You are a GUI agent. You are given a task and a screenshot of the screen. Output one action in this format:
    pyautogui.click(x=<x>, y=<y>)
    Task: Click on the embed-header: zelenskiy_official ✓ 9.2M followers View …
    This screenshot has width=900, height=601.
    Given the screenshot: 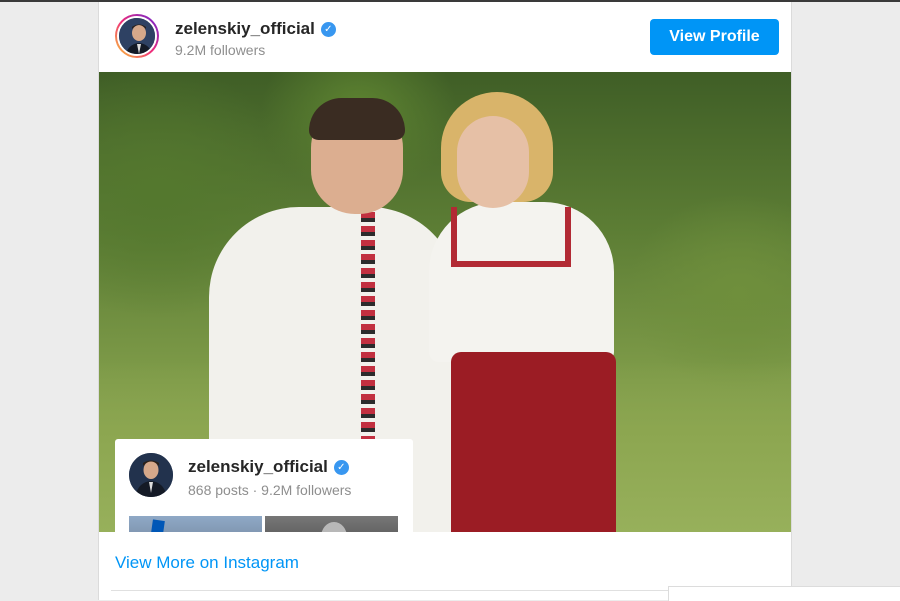 What is the action you would take?
    pyautogui.click(x=445, y=37)
    